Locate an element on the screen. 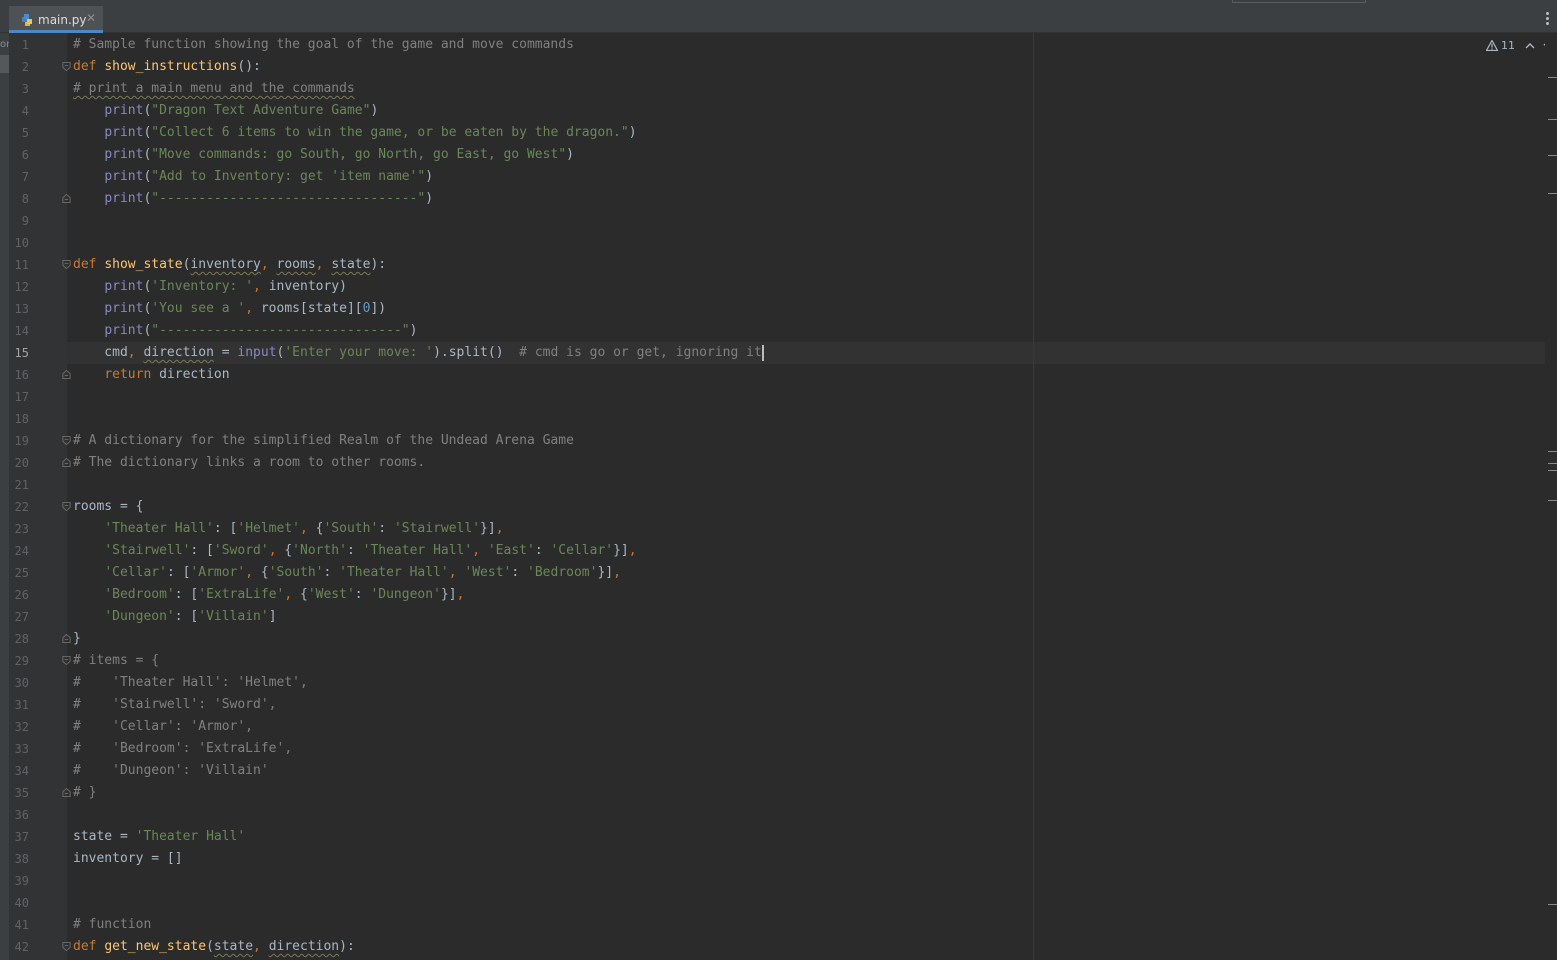 This screenshot has height=960, width=1557. code-token: # 'Dungeon': 'Villain' is located at coordinates (171, 770).